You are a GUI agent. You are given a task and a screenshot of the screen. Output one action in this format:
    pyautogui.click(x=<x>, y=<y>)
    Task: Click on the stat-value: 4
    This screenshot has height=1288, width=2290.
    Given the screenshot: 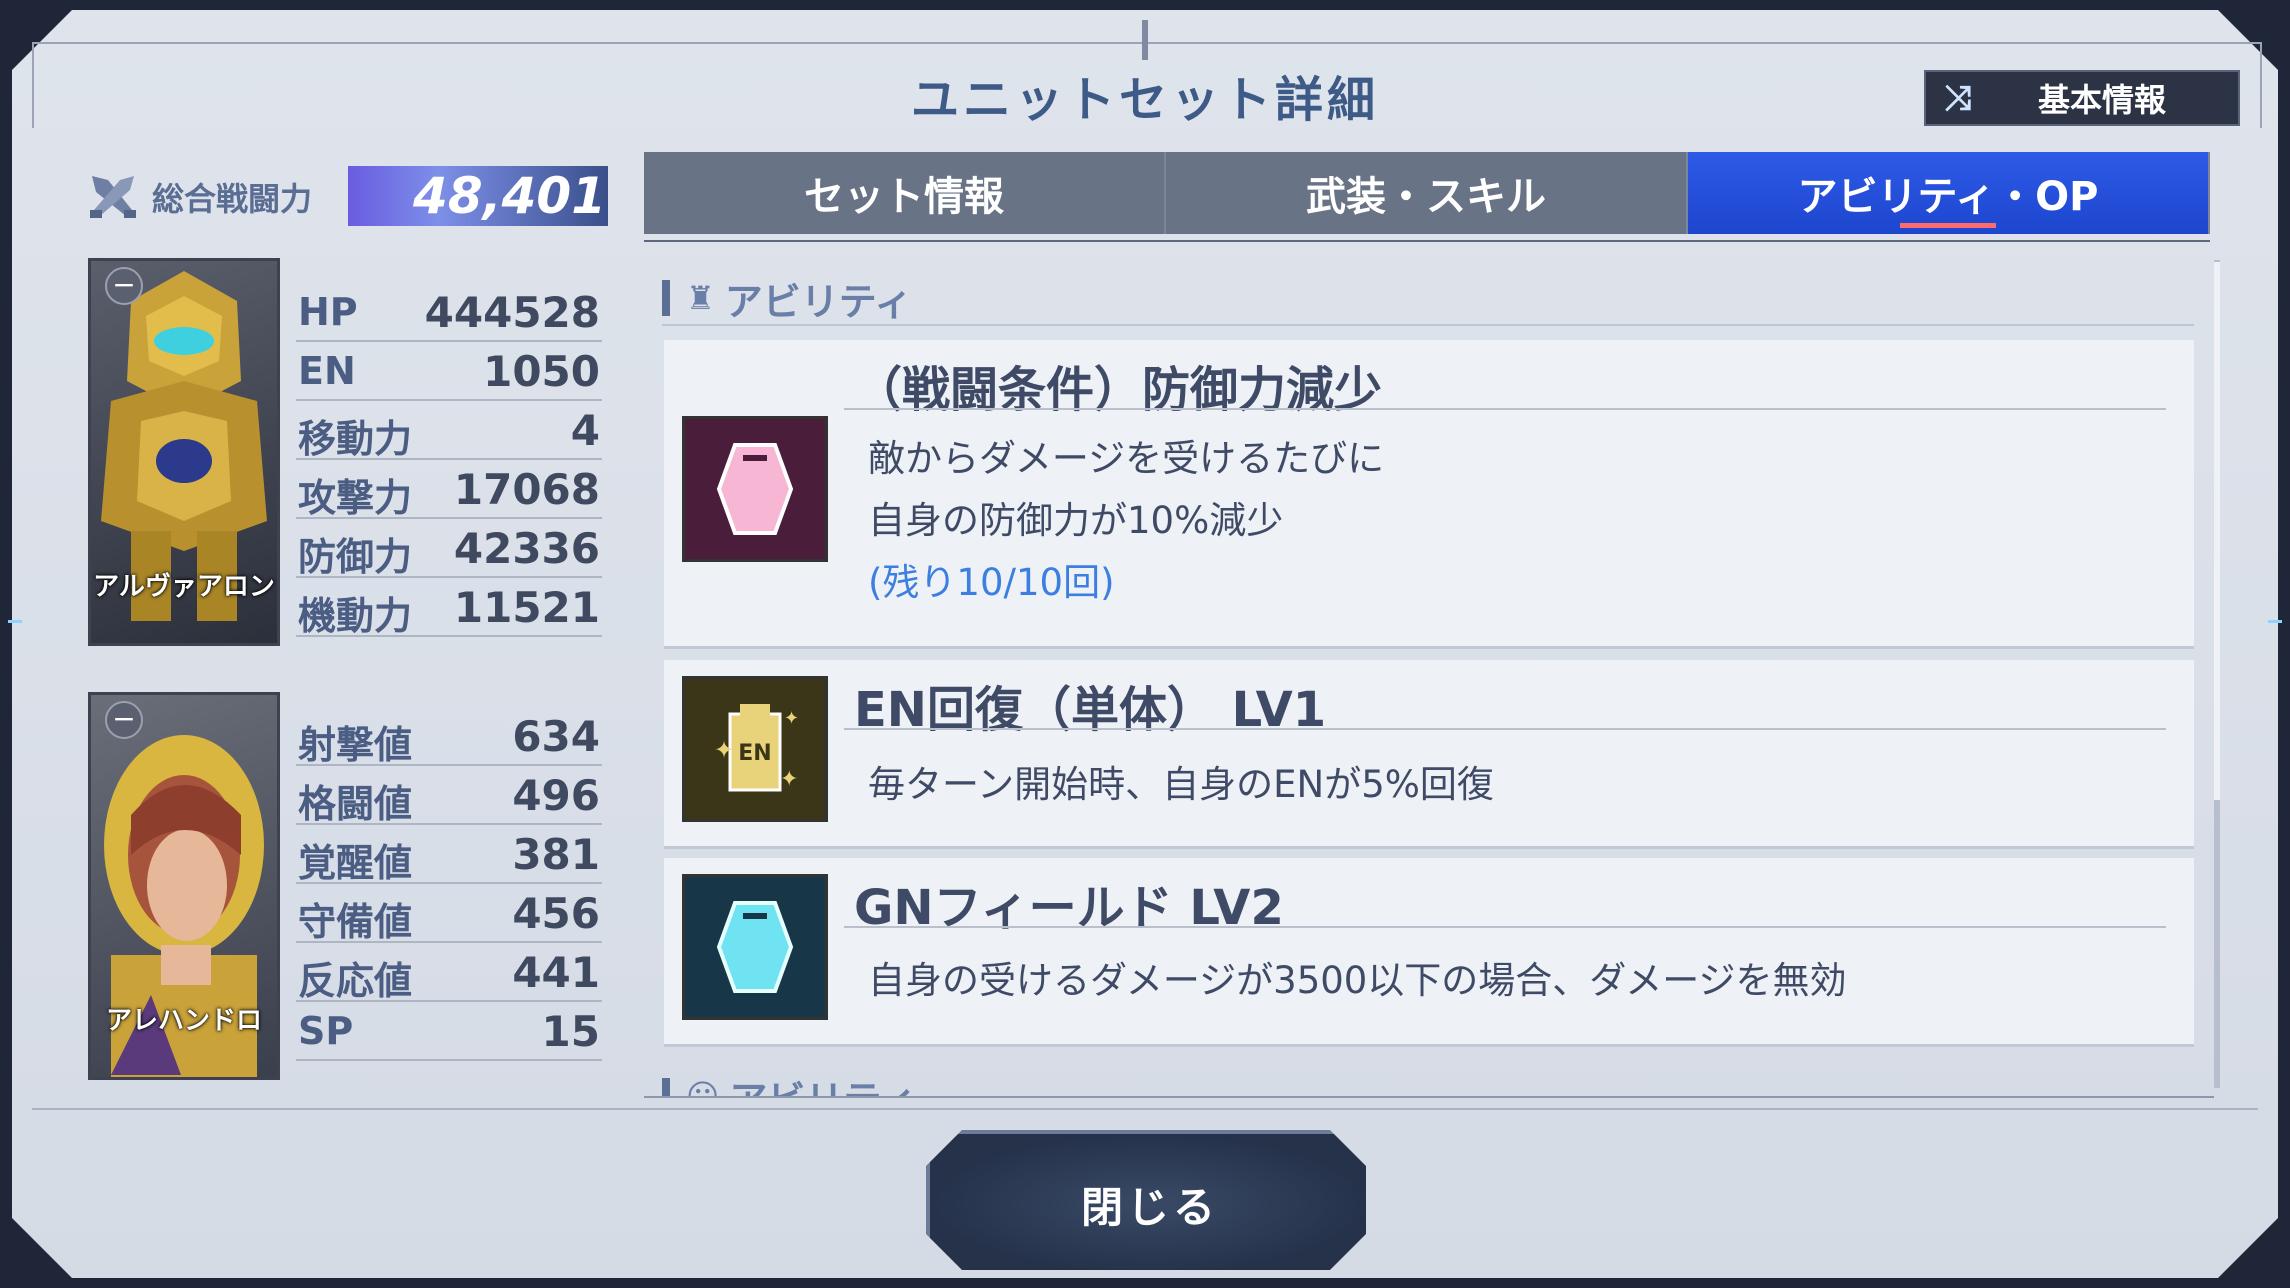 What is the action you would take?
    pyautogui.click(x=585, y=430)
    